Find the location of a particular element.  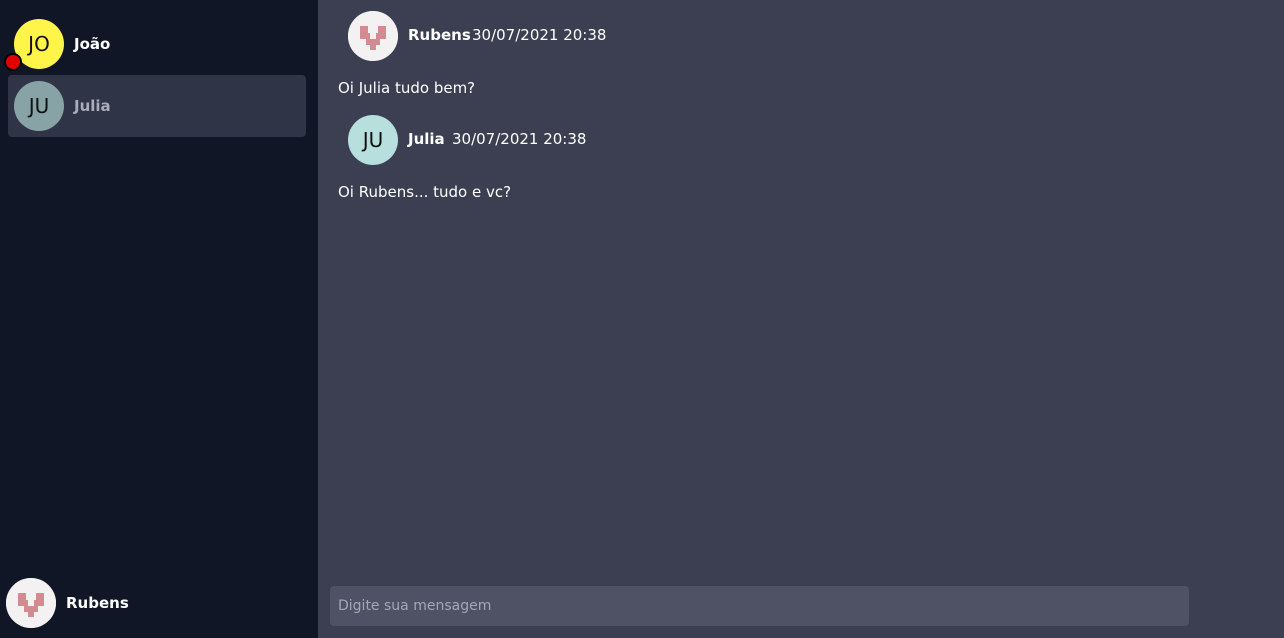

contact-name: Julia is located at coordinates (92, 106).